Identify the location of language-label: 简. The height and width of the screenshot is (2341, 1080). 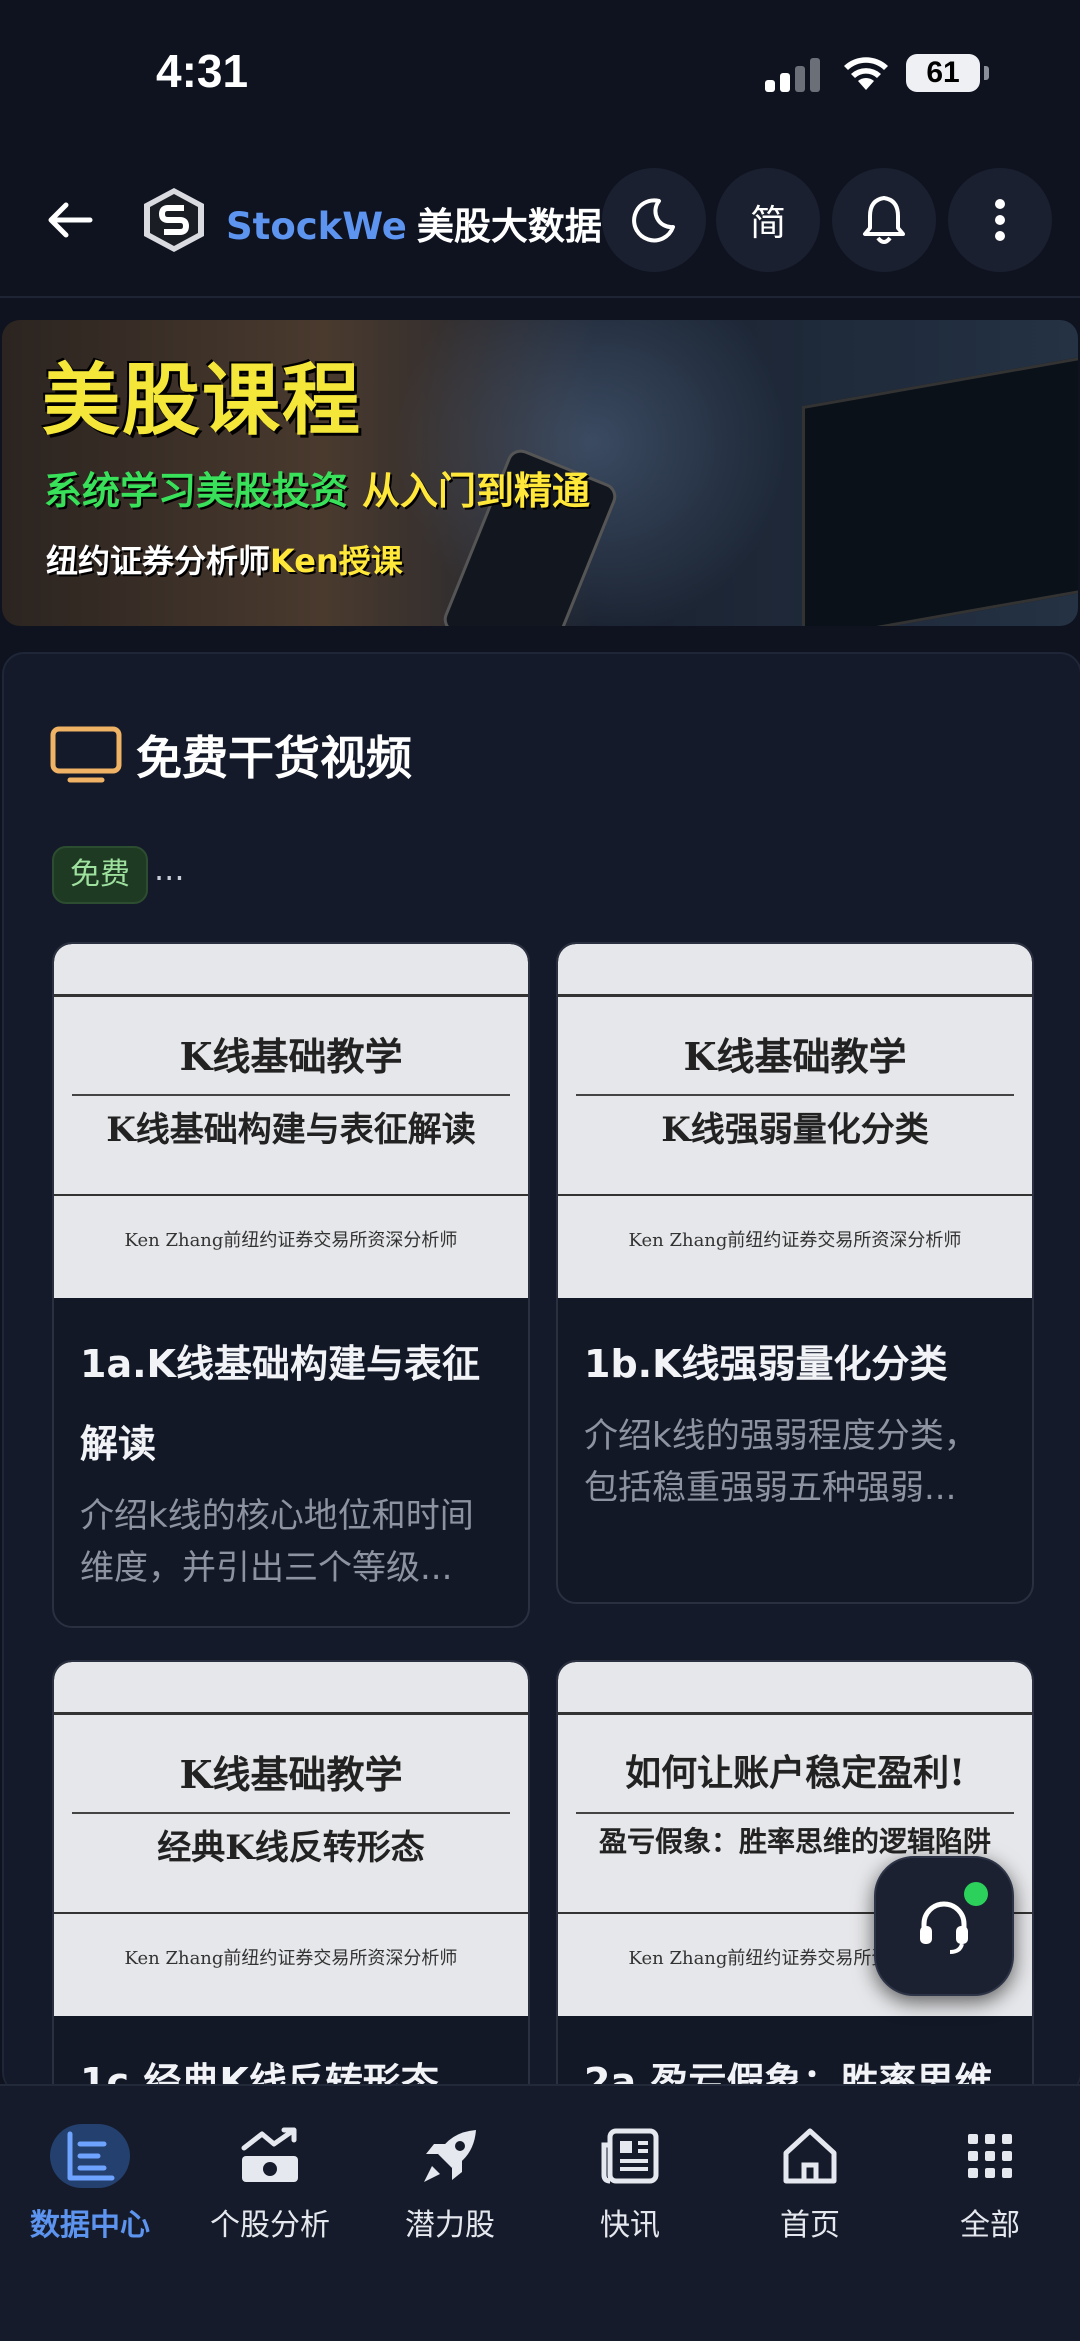
(767, 223).